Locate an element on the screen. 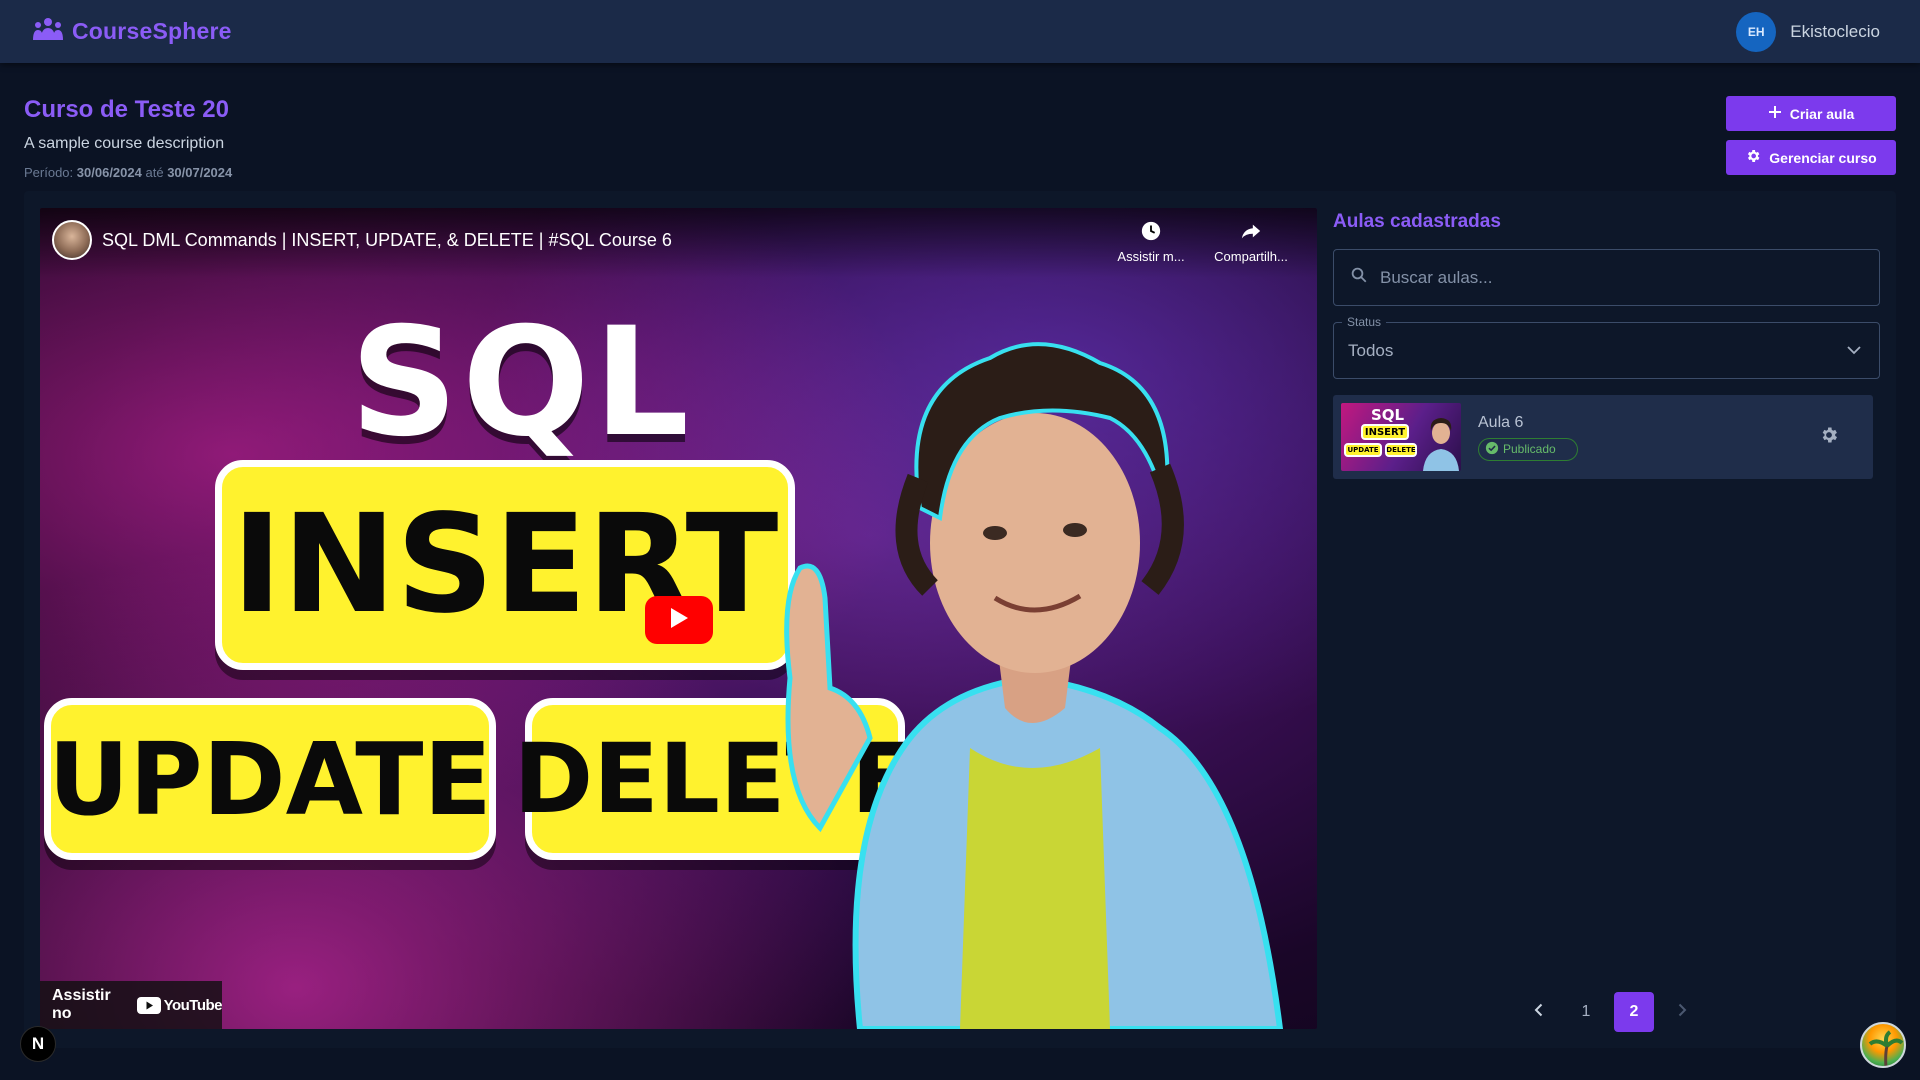 The image size is (1920, 1080). lesson-thumb-insert: INSERT is located at coordinates (1385, 432).